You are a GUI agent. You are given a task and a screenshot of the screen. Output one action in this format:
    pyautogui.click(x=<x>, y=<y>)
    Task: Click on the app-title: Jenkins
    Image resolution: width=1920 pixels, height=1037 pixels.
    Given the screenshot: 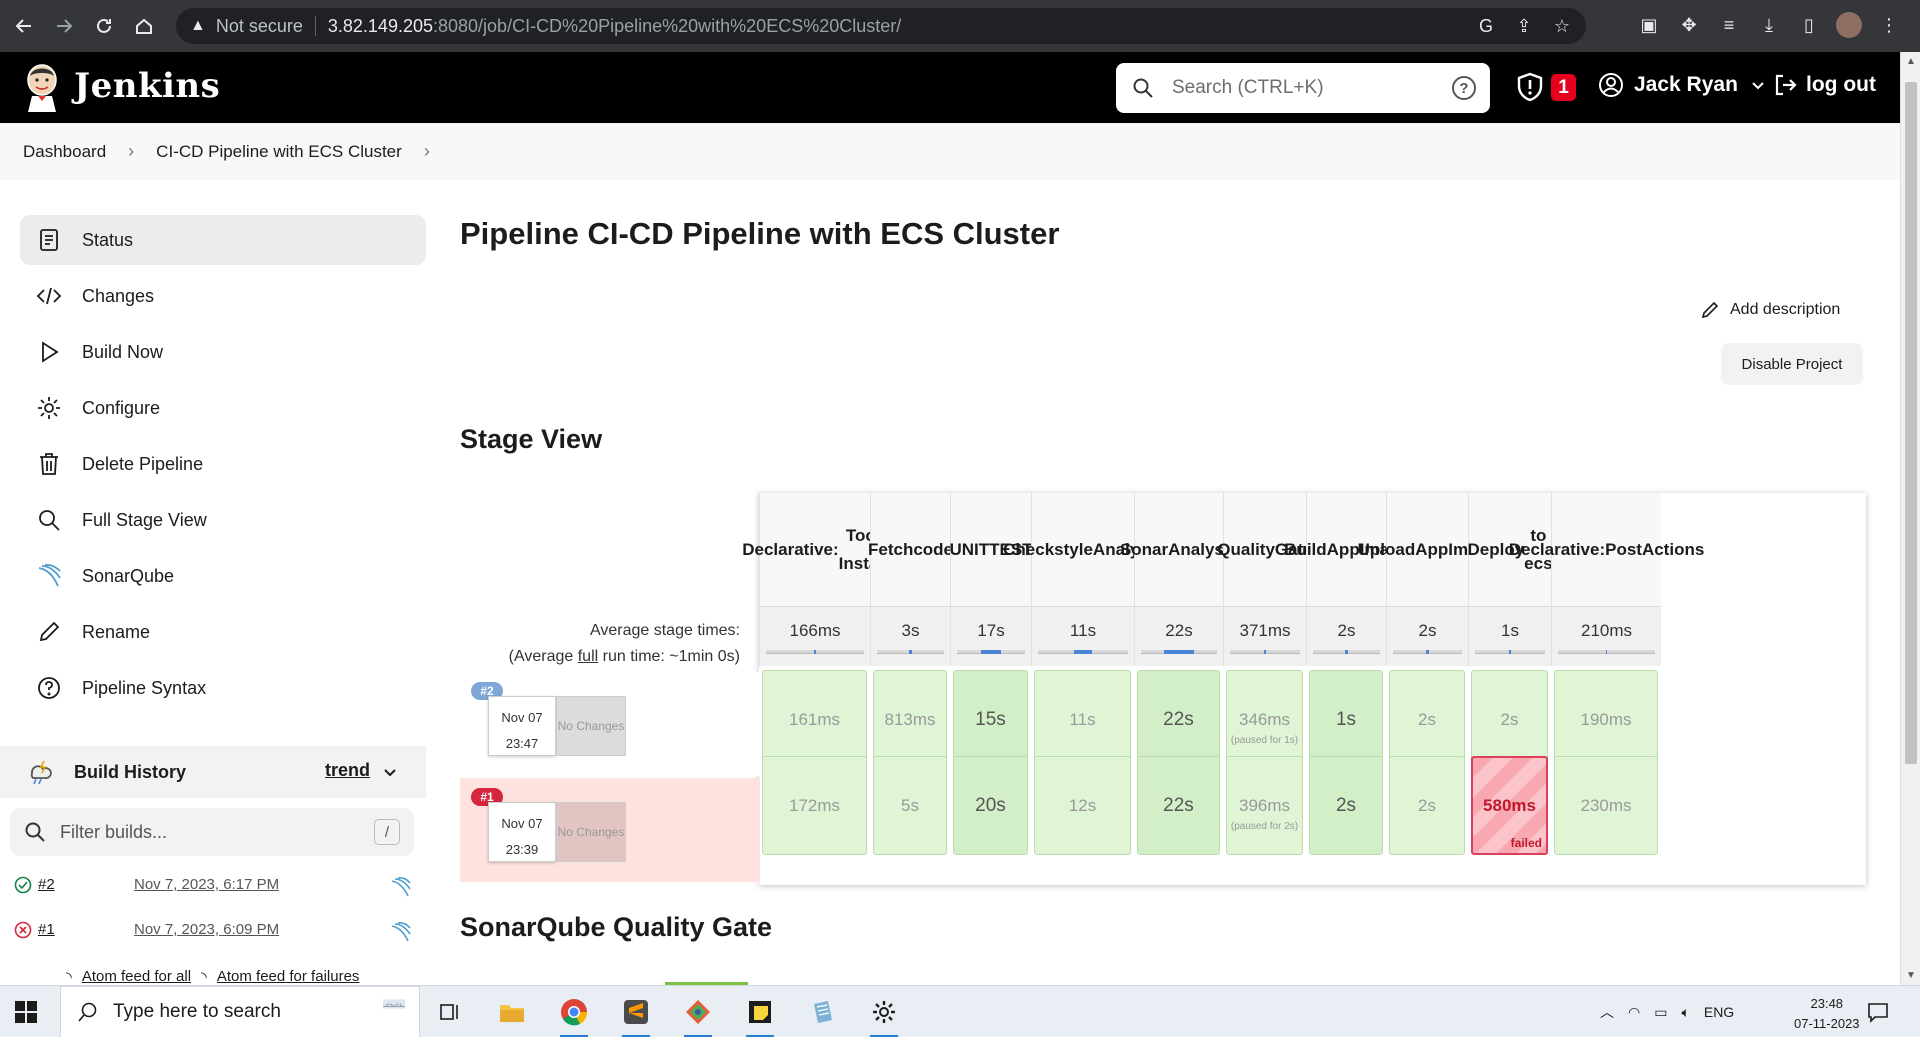 What is the action you would take?
    pyautogui.click(x=147, y=86)
    